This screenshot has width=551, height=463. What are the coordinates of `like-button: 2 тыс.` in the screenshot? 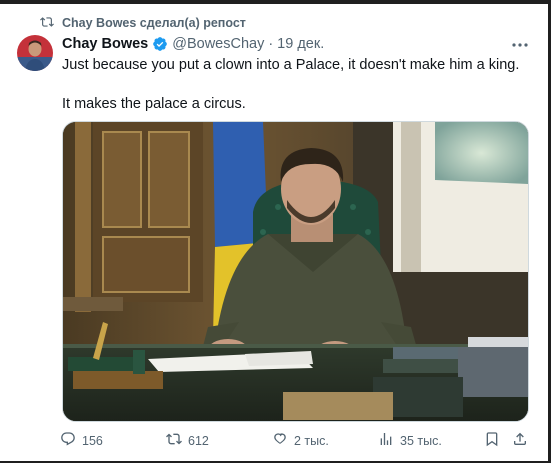 It's located at (300, 440).